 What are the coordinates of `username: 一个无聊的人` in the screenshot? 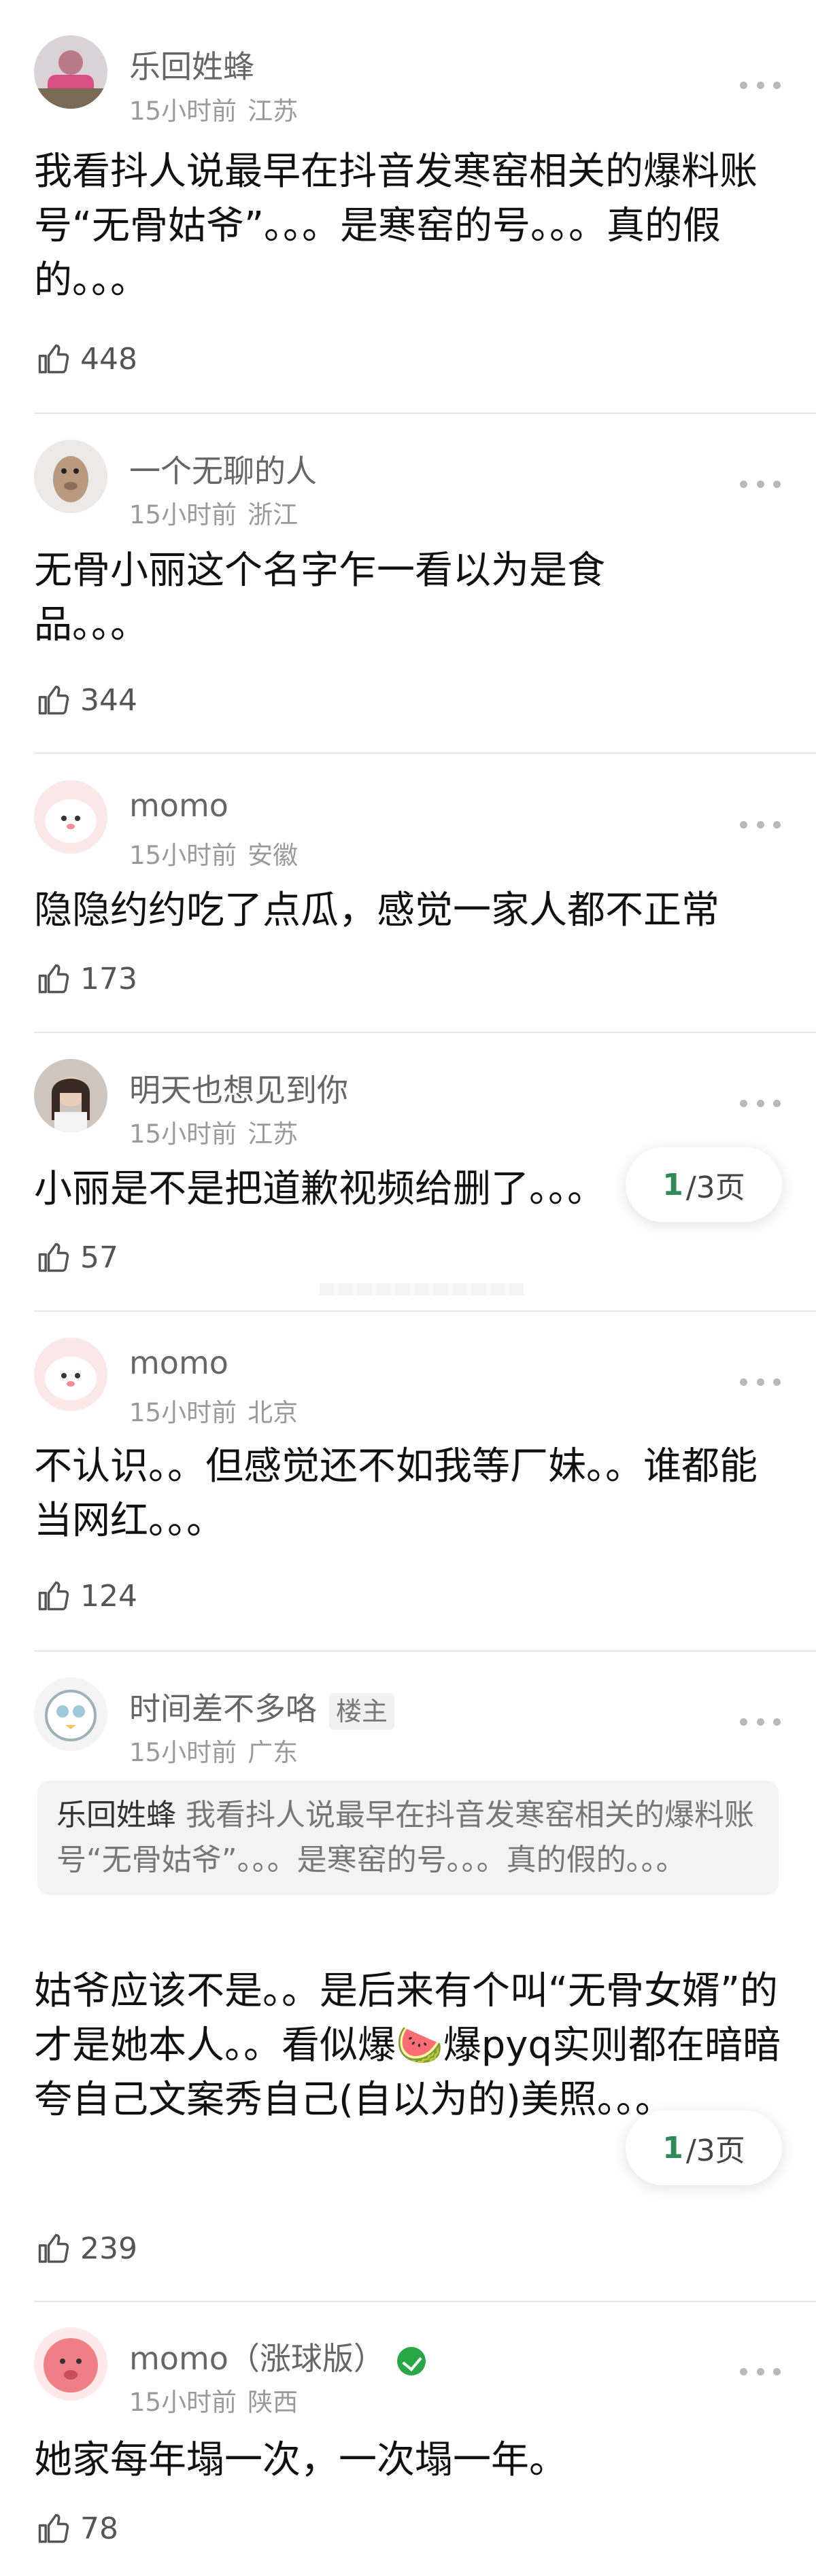 It's located at (223, 469).